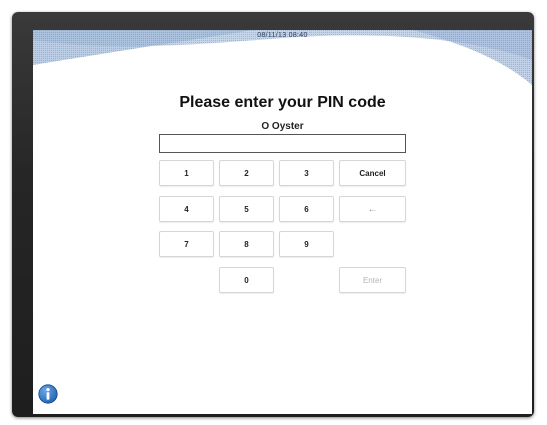 This screenshot has height=425, width=547. I want to click on cancel-button: Cancel, so click(372, 173).